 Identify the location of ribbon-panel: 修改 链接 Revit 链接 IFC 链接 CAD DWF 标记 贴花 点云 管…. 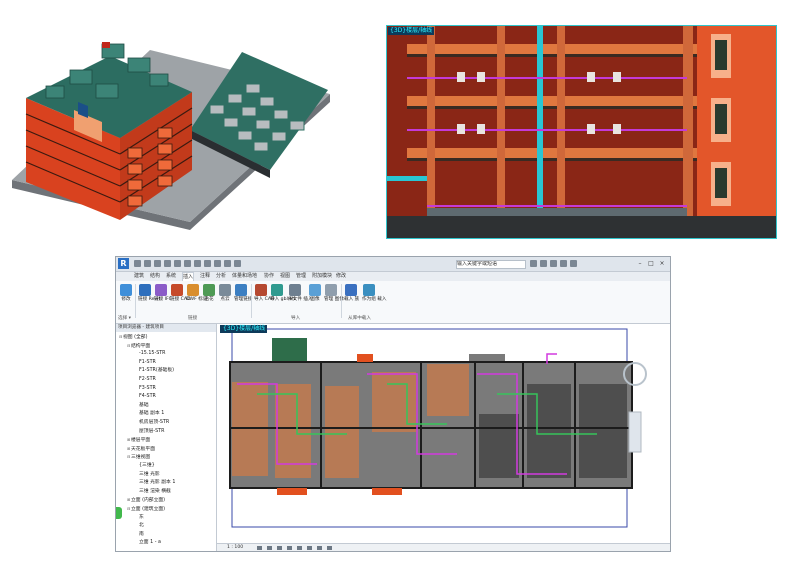
(393, 302).